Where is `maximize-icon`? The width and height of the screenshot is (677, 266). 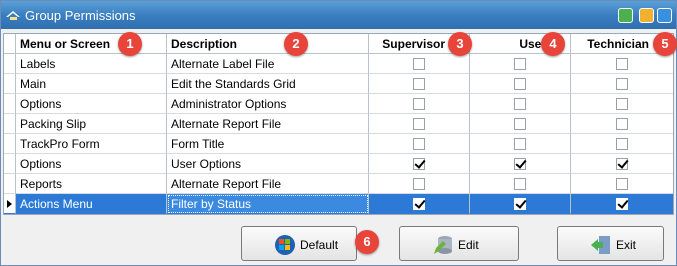
maximize-icon is located at coordinates (664, 15).